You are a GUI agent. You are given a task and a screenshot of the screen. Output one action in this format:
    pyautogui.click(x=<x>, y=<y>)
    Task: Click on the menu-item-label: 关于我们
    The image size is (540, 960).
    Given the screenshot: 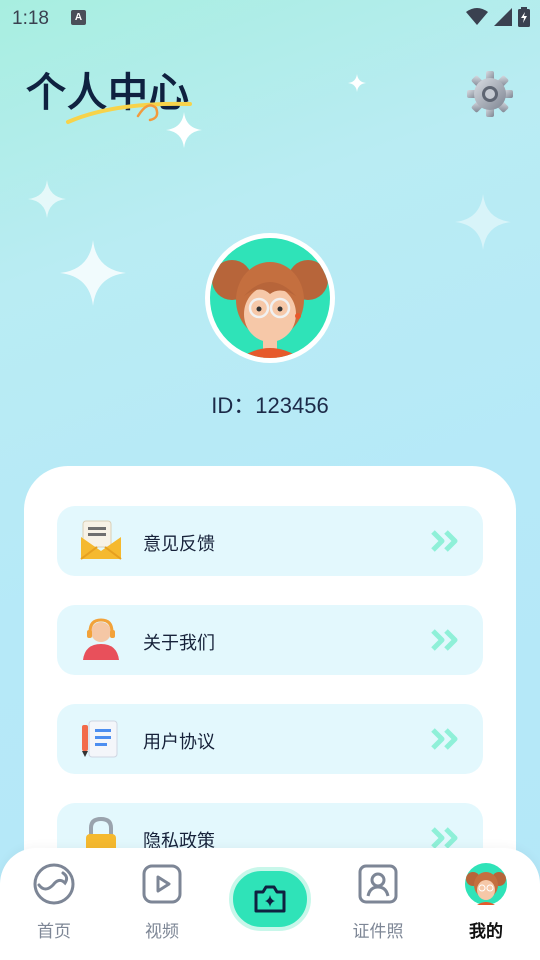 What is the action you would take?
    pyautogui.click(x=179, y=643)
    